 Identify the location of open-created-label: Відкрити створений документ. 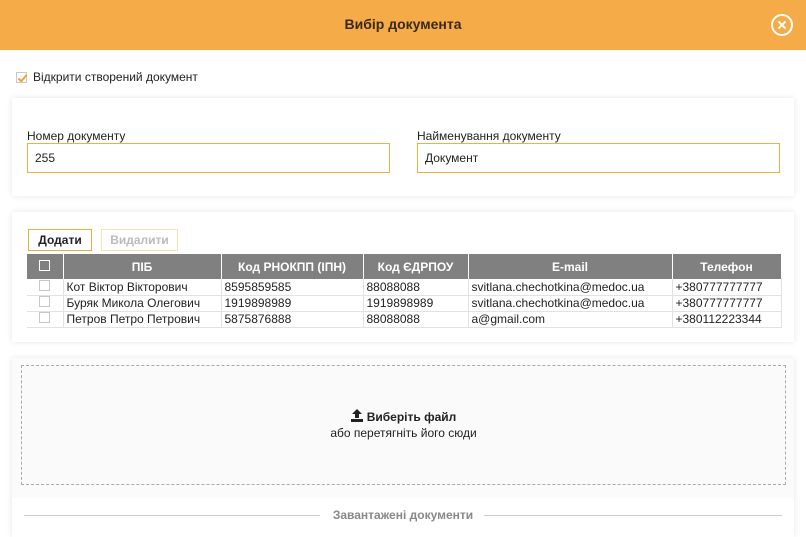
(115, 77).